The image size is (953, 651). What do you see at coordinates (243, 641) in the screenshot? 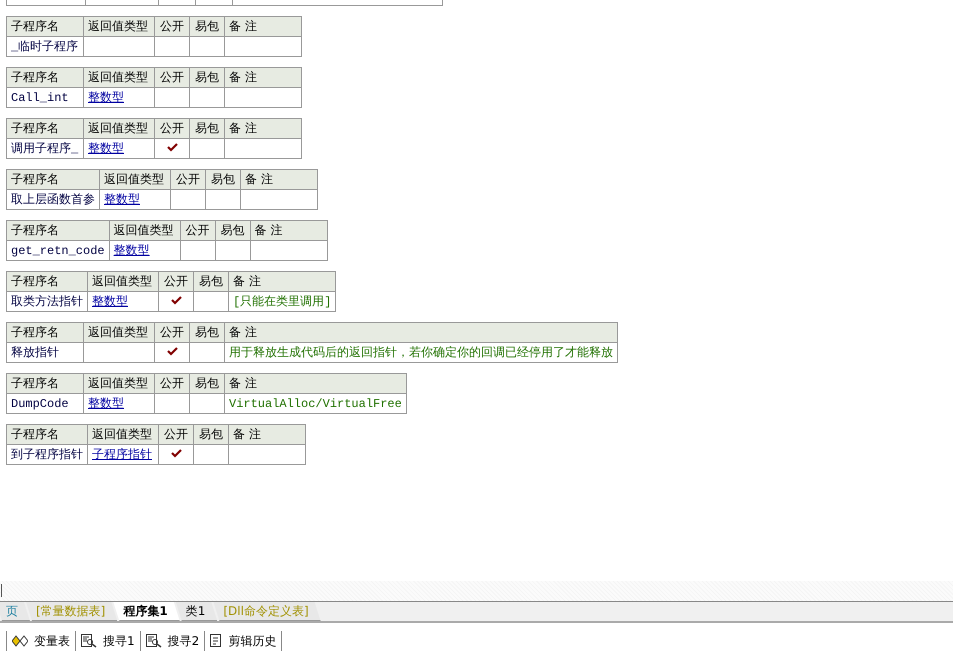
I see `panel-tab-button: 剪辑历史` at bounding box center [243, 641].